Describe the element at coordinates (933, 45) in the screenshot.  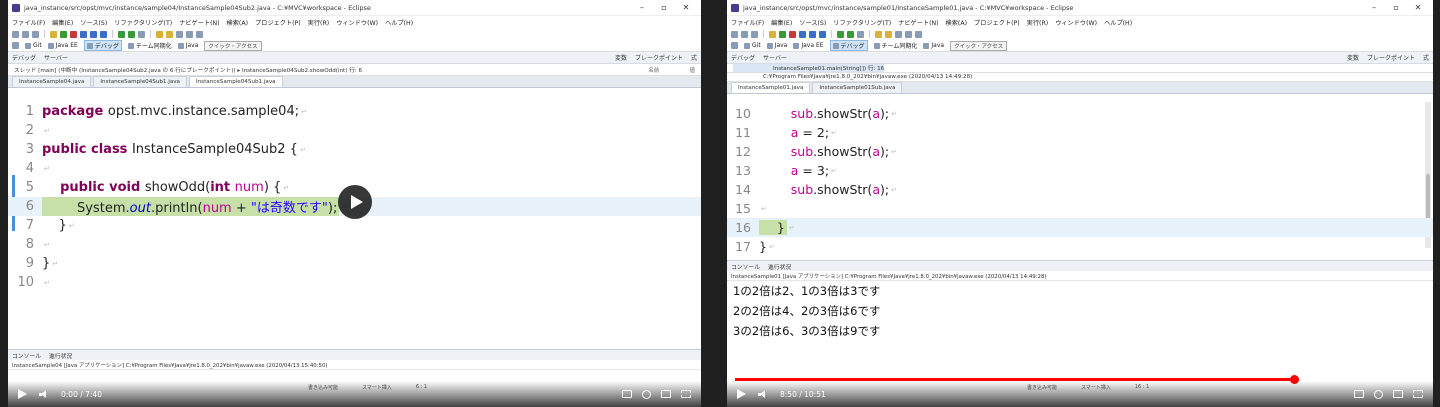
I see `perspective-5: Java` at that location.